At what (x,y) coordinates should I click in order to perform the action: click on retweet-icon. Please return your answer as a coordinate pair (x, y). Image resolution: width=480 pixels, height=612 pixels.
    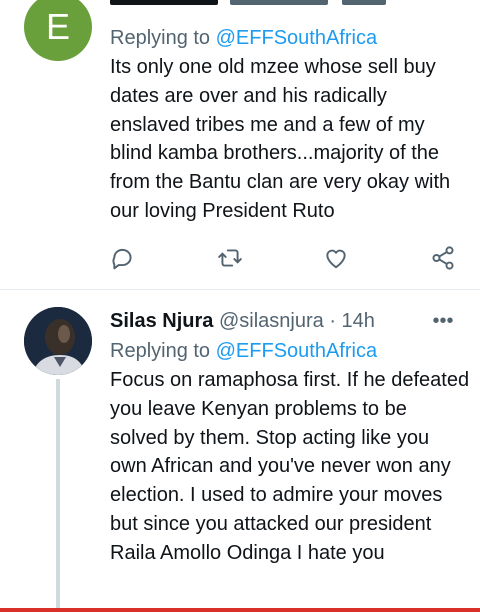
    Looking at the image, I should click on (230, 258).